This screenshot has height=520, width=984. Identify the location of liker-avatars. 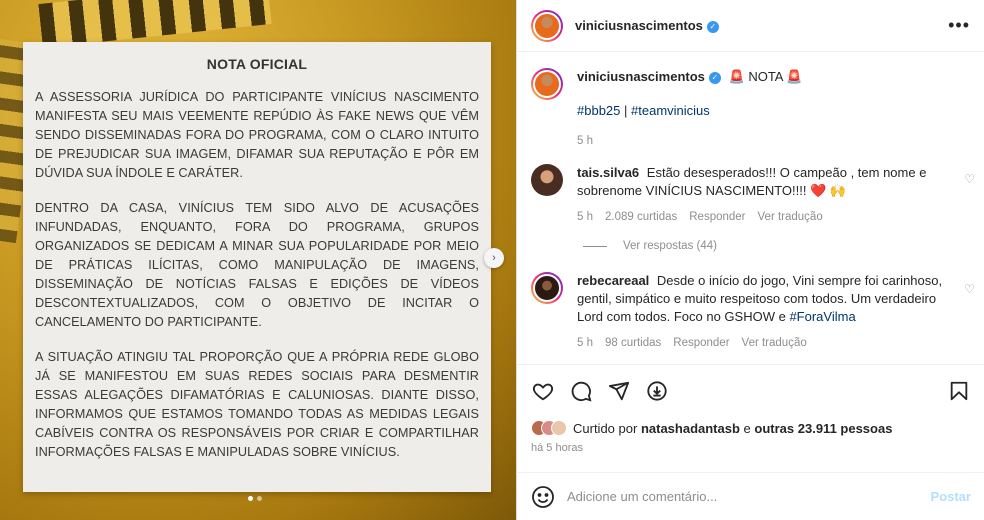
(549, 428).